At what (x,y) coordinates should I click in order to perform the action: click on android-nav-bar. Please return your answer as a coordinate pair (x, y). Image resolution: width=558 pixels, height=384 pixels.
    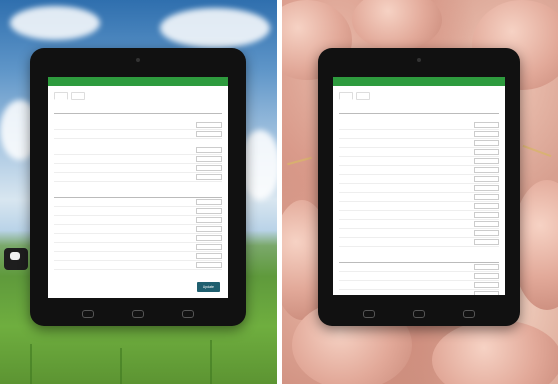
    Looking at the image, I should click on (138, 314).